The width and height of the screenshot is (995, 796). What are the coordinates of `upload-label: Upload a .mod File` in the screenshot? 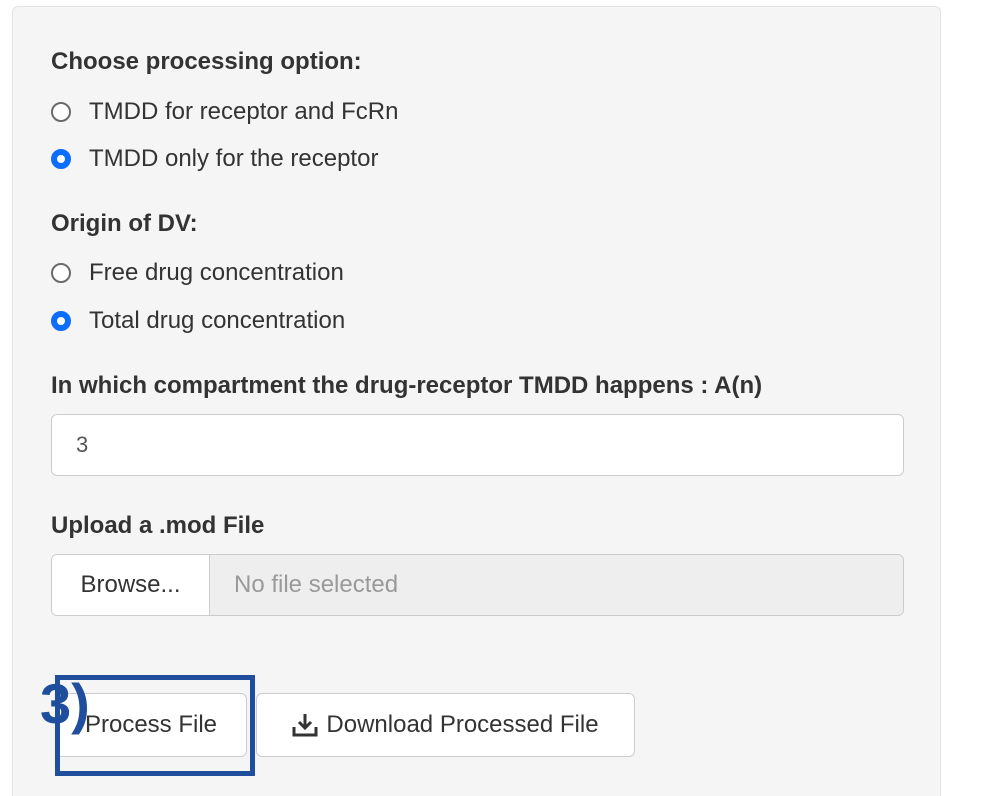 It's located at (158, 525).